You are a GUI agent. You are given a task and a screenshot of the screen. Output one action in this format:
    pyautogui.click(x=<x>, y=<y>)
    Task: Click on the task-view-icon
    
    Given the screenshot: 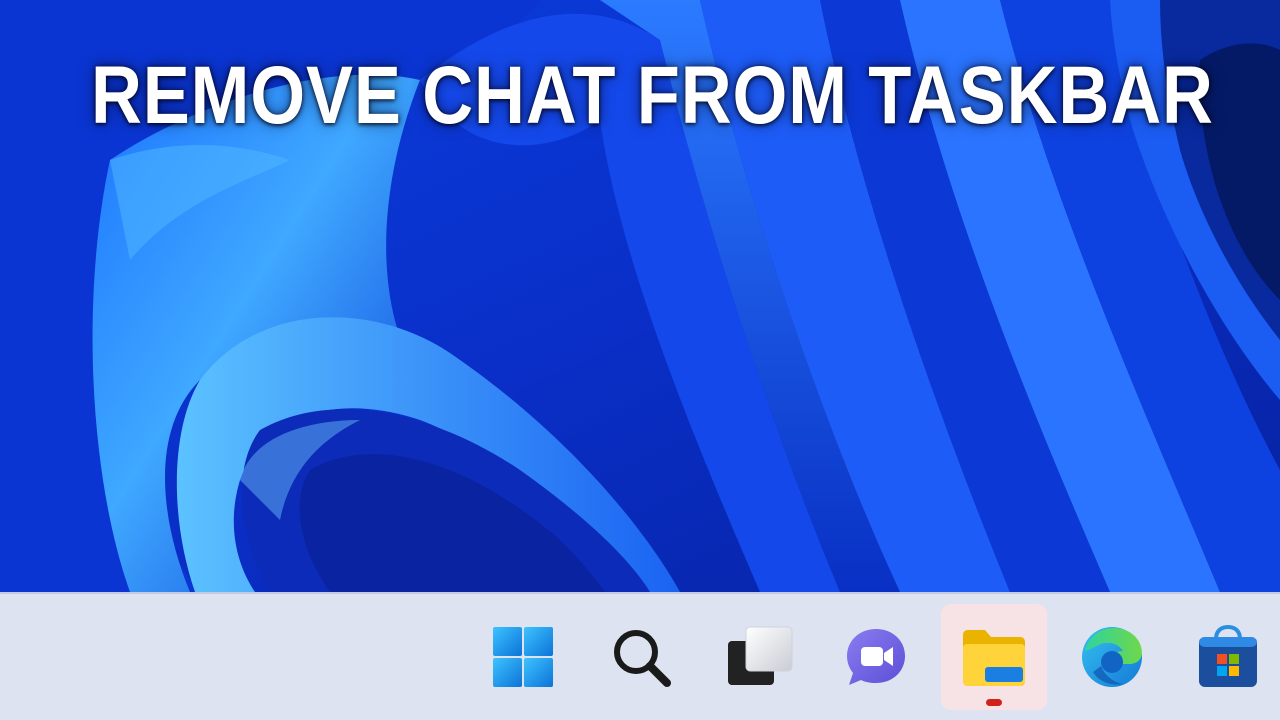 What is the action you would take?
    pyautogui.click(x=760, y=655)
    